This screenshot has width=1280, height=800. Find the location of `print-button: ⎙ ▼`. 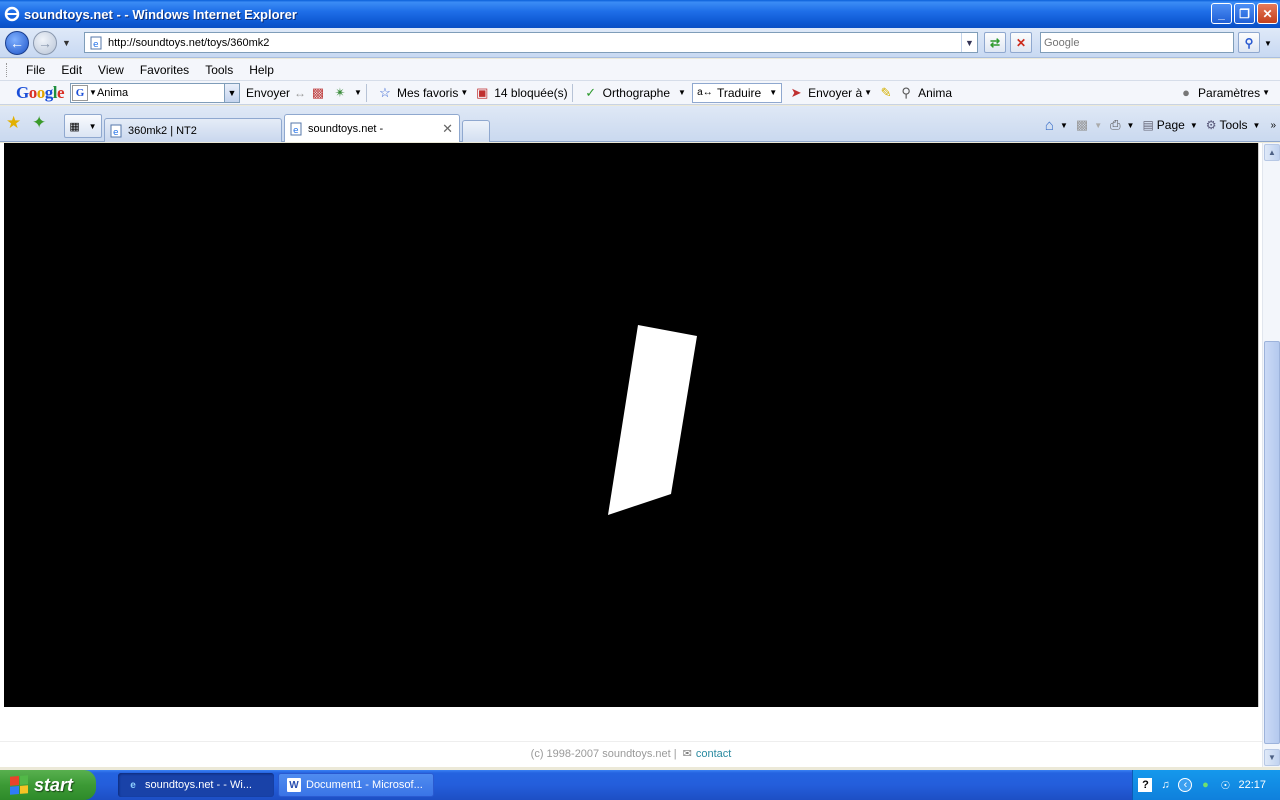

print-button: ⎙ ▼ is located at coordinates (1122, 125).